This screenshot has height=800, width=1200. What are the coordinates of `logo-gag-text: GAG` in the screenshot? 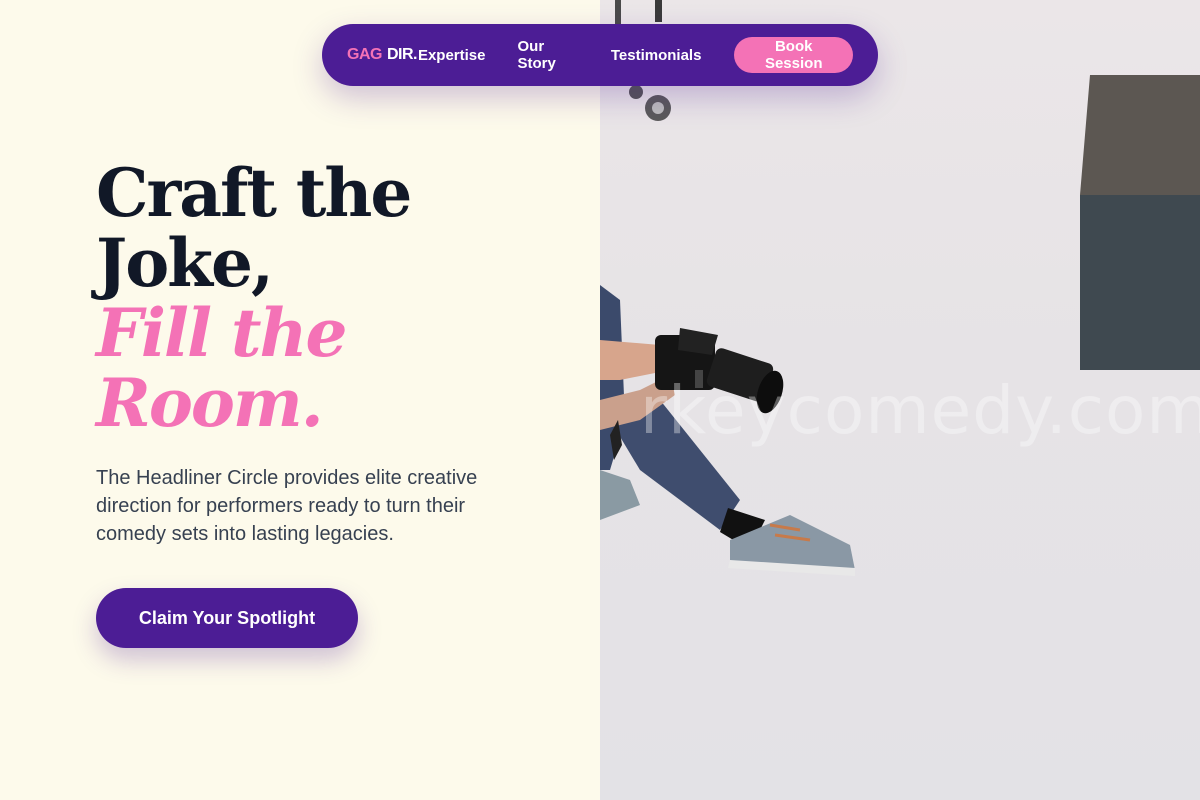 It's located at (364, 54).